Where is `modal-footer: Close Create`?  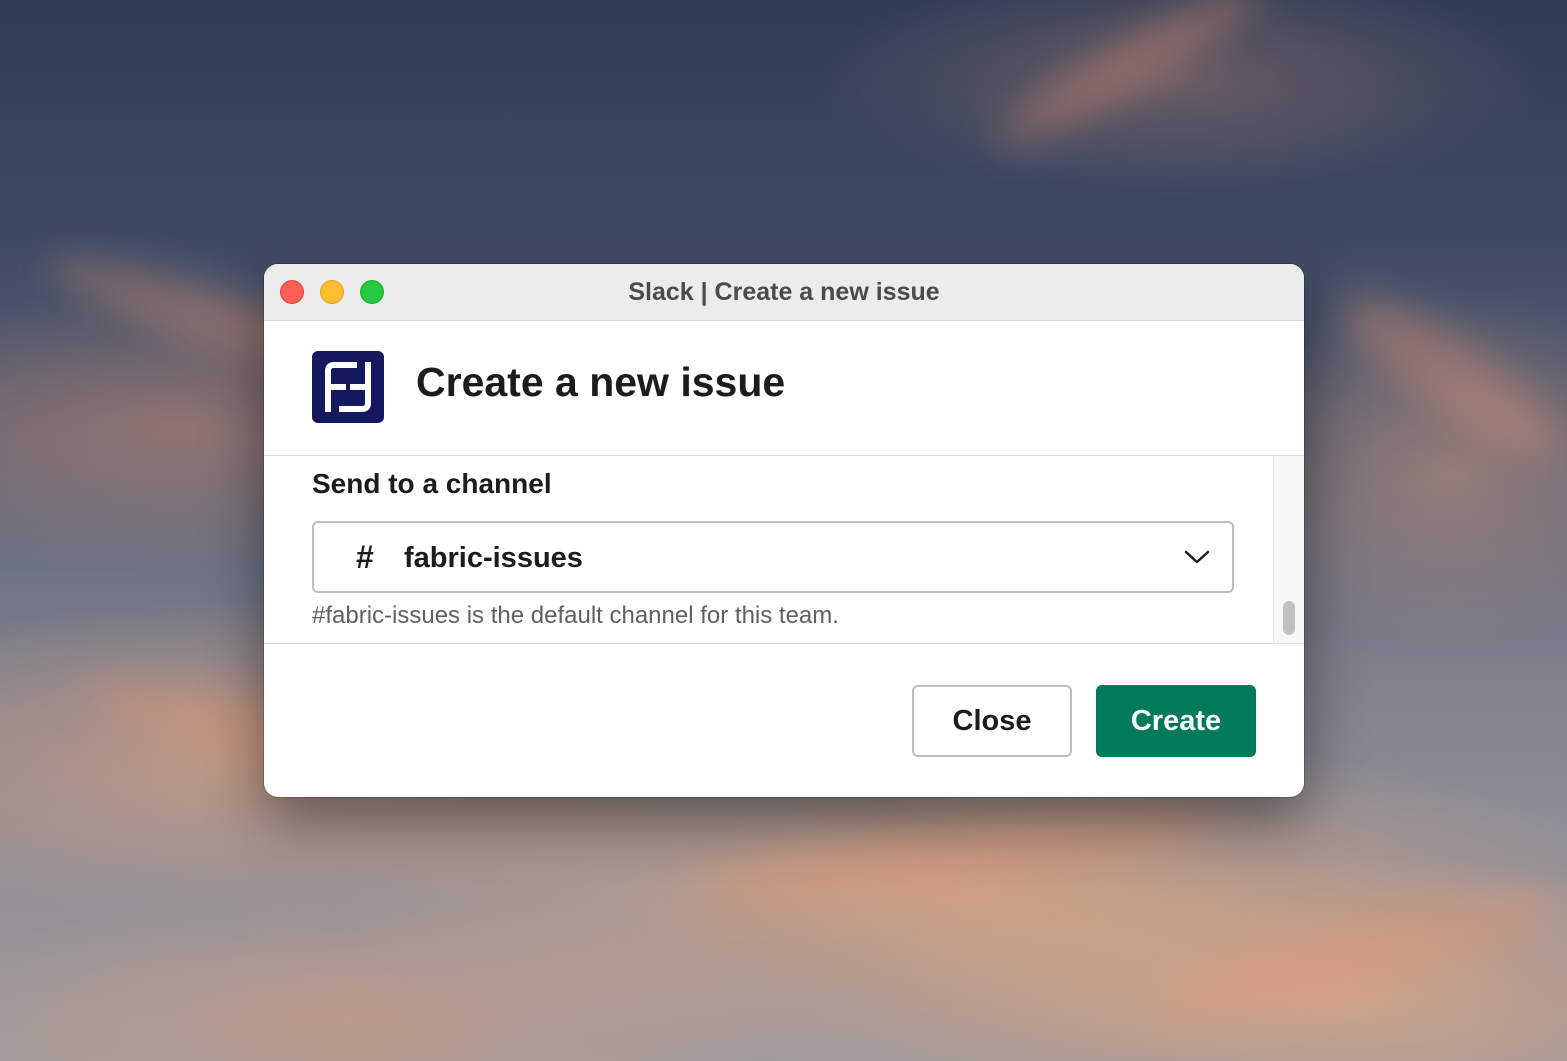 modal-footer: Close Create is located at coordinates (784, 720).